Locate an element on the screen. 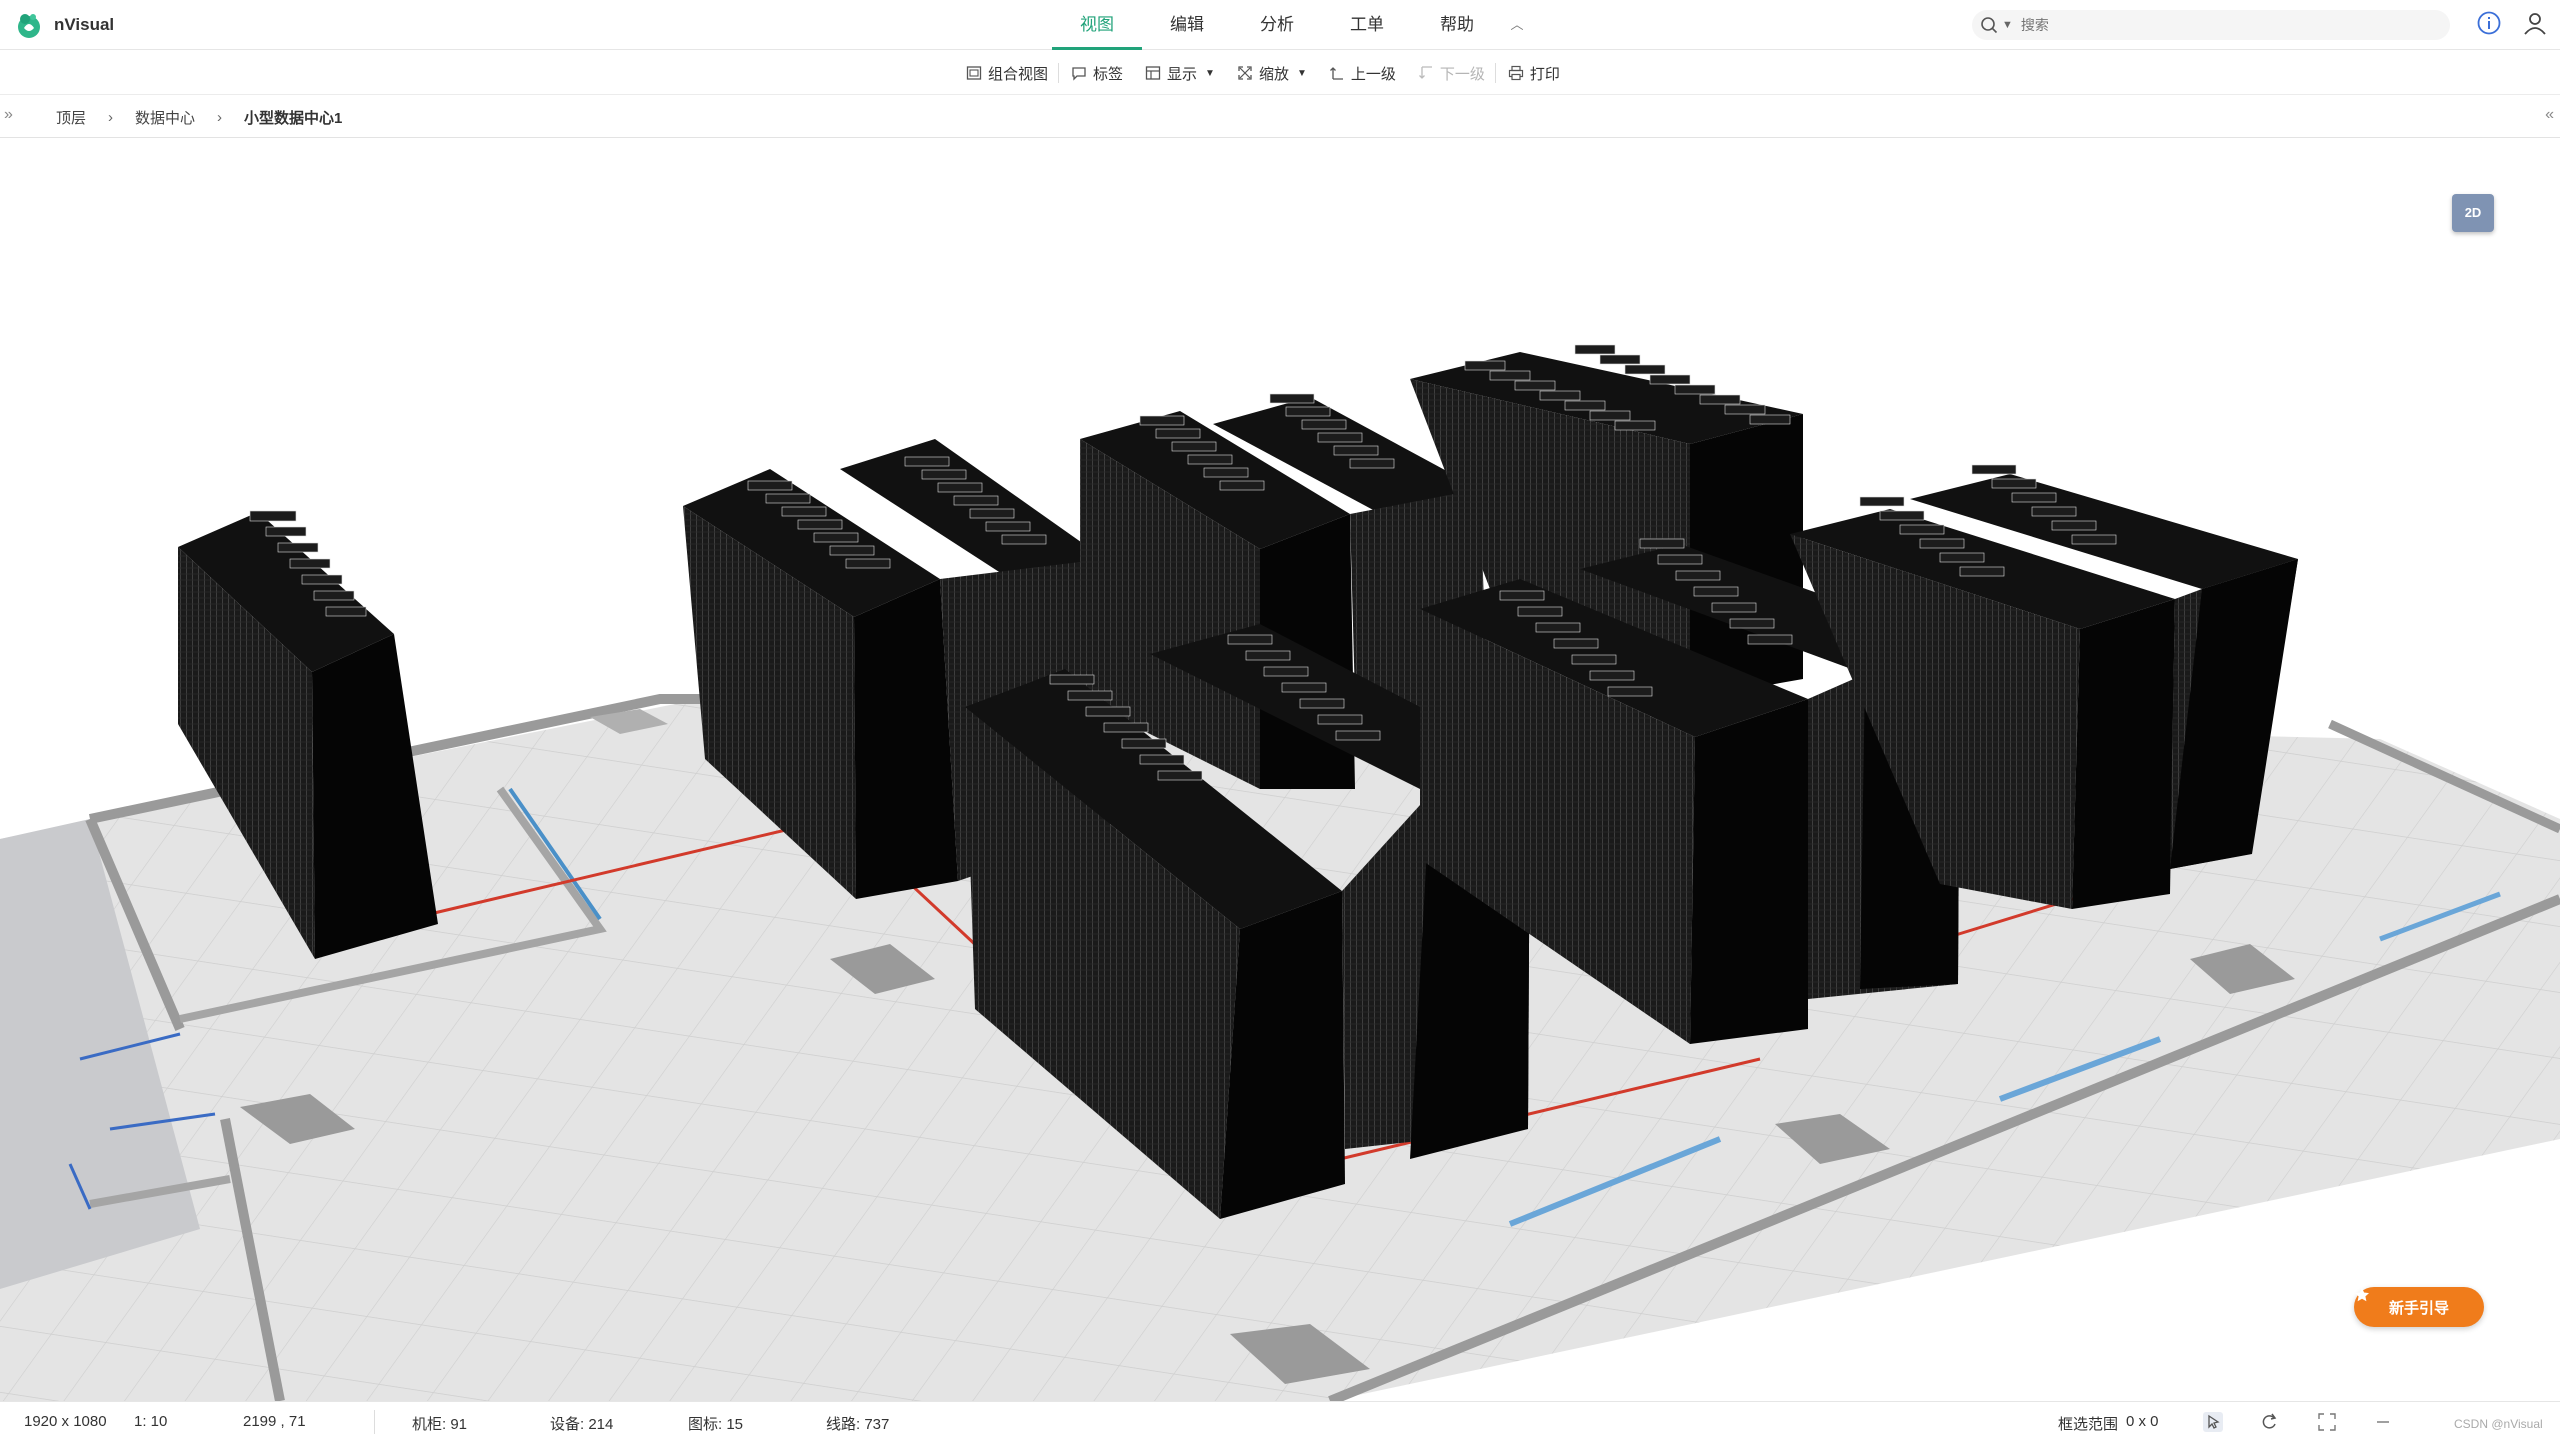 The width and height of the screenshot is (2560, 1440). display-label: 显示 is located at coordinates (1182, 74).